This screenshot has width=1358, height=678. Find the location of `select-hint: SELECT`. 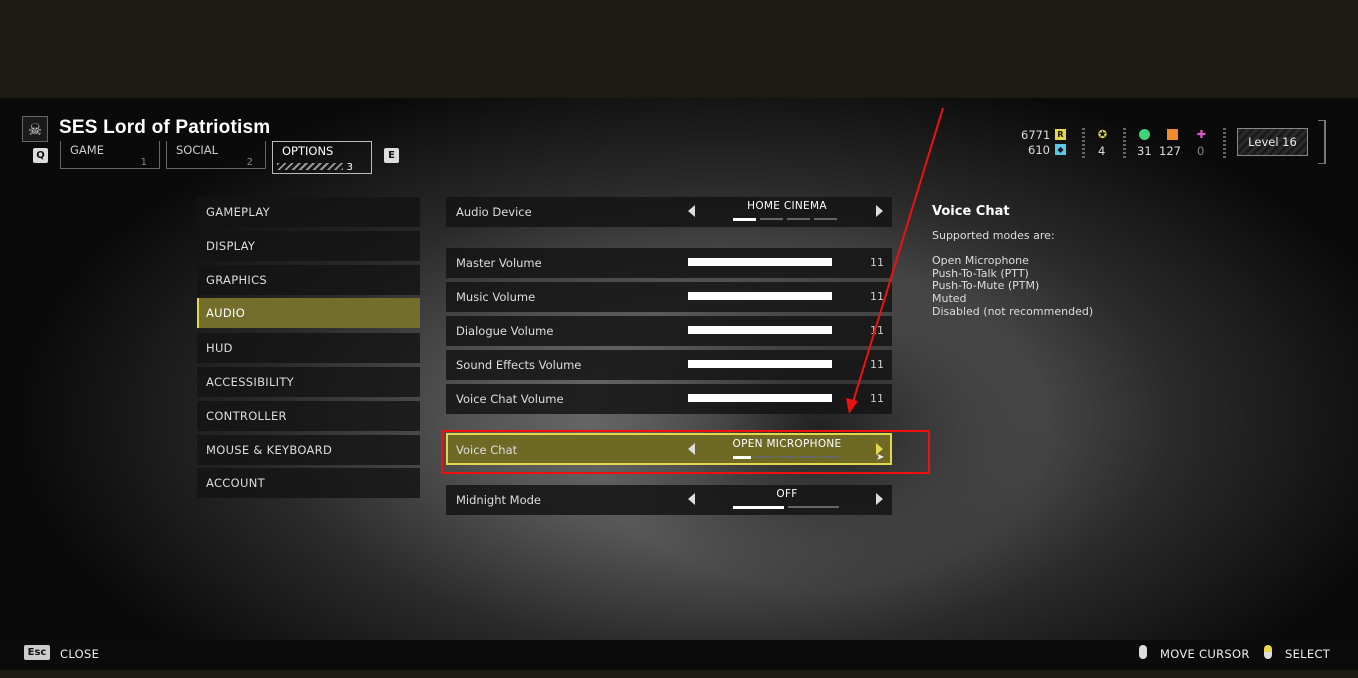

select-hint: SELECT is located at coordinates (1308, 654).